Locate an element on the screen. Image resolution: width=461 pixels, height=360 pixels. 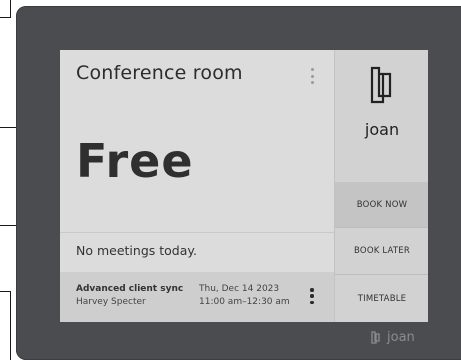
book-now-button: BOOK NOW is located at coordinates (381, 204).